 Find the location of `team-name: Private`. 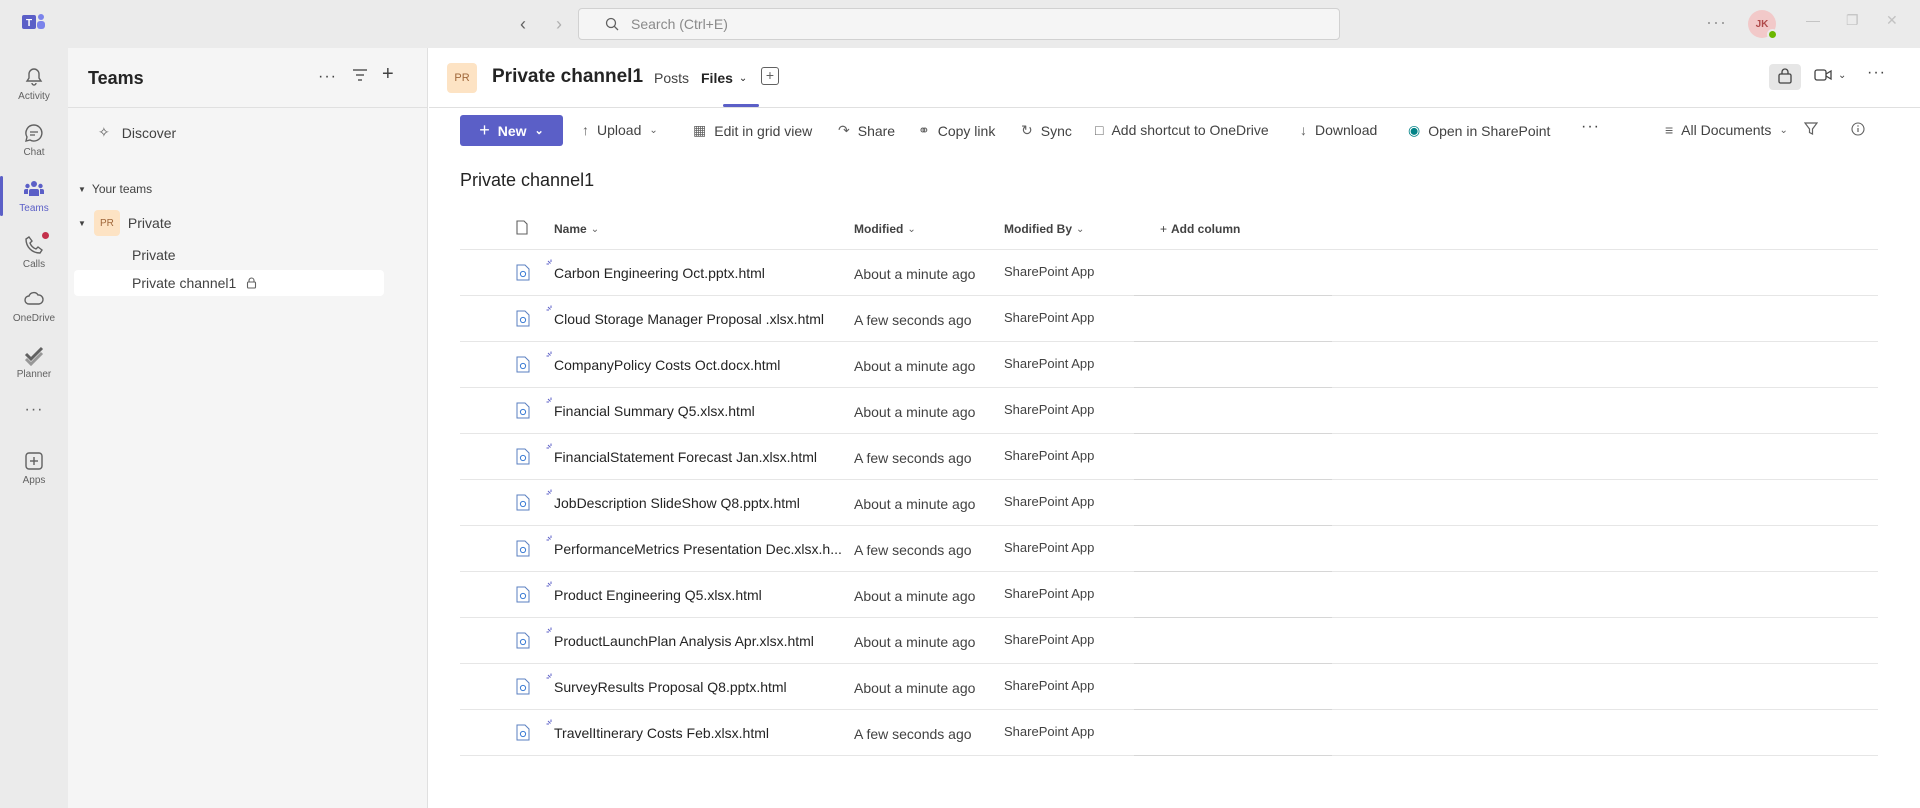

team-name: Private is located at coordinates (149, 223).